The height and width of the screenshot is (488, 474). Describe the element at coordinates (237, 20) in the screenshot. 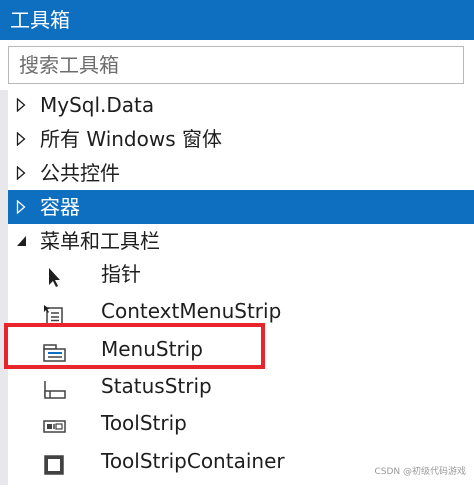

I see `toolbox-title-bar: 工具箱` at that location.